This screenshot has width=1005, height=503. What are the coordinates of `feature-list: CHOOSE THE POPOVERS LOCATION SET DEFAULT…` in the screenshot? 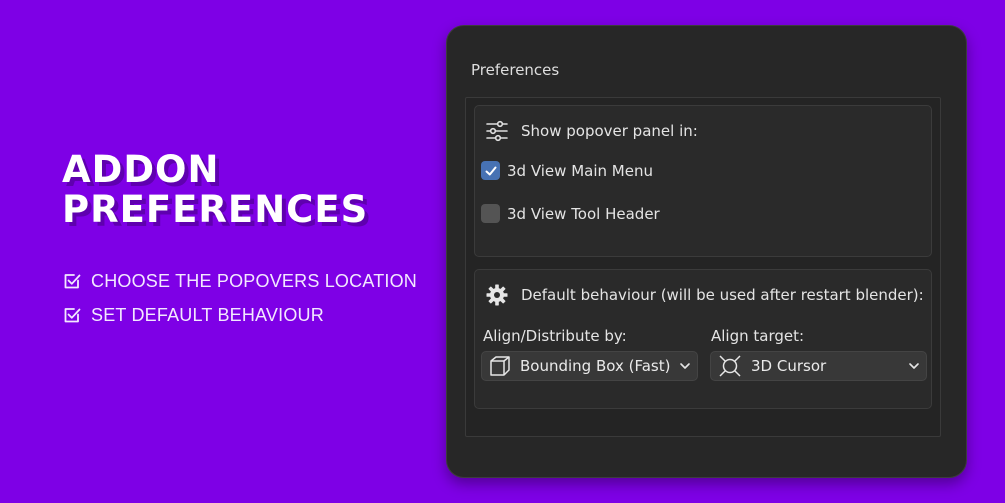 It's located at (239, 298).